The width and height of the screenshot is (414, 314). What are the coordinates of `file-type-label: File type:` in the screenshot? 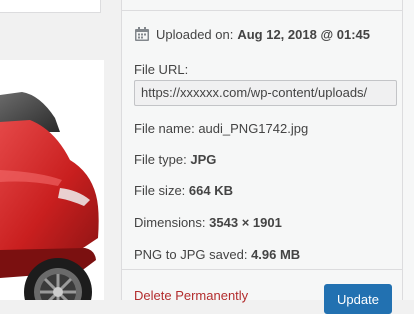 It's located at (160, 159).